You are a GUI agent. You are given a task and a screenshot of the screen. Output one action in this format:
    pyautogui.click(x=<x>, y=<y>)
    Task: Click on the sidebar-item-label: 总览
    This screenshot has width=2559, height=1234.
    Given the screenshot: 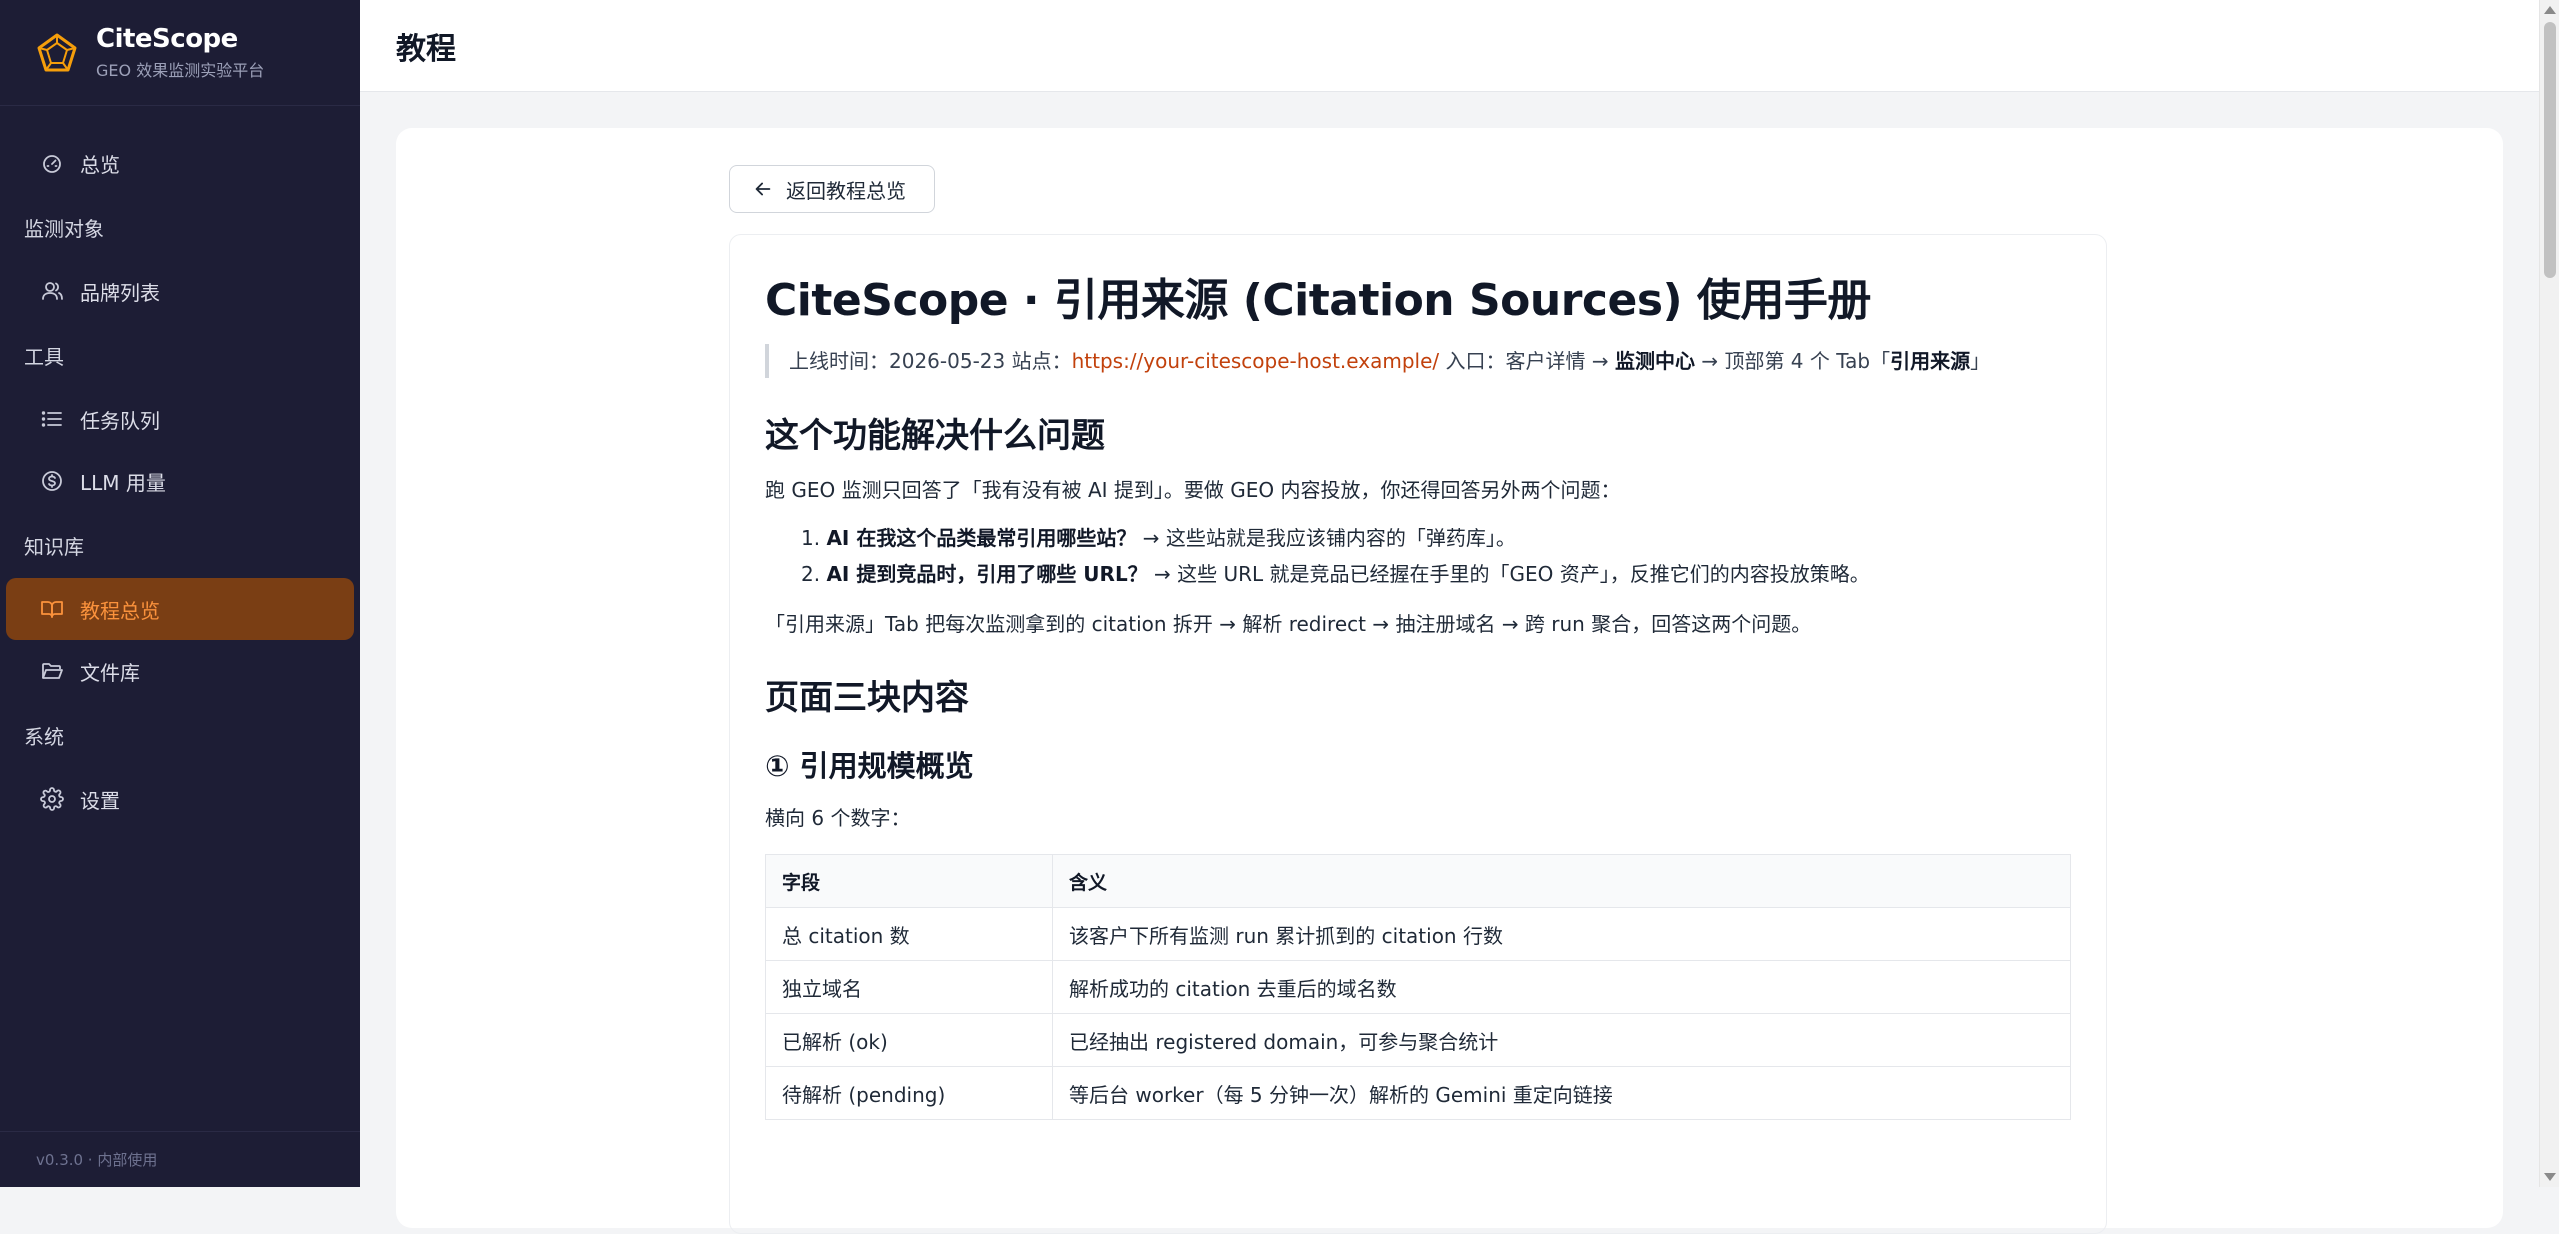 What is the action you would take?
    pyautogui.click(x=100, y=164)
    